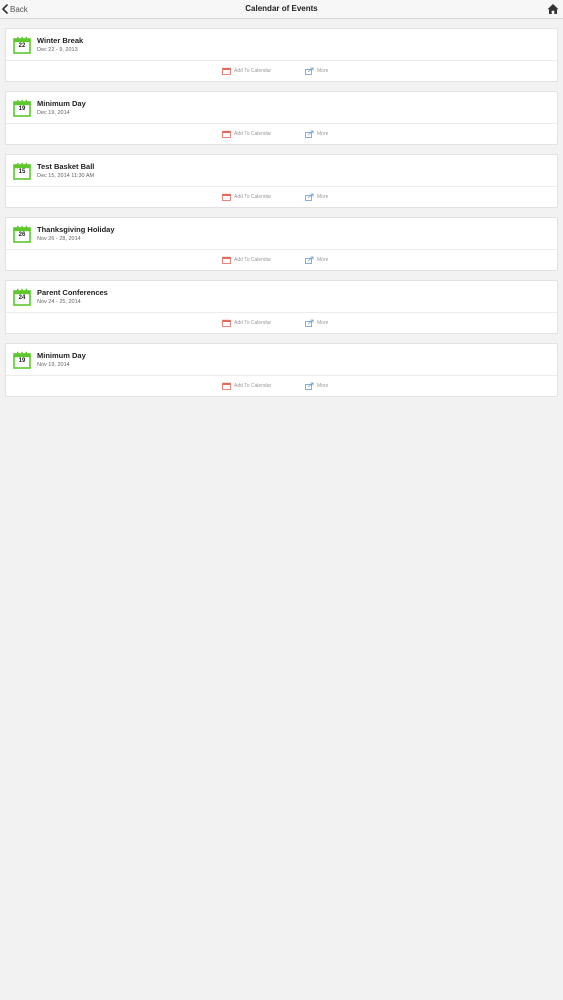 Image resolution: width=563 pixels, height=1000 pixels. I want to click on calendar-icon: 22, so click(22, 45).